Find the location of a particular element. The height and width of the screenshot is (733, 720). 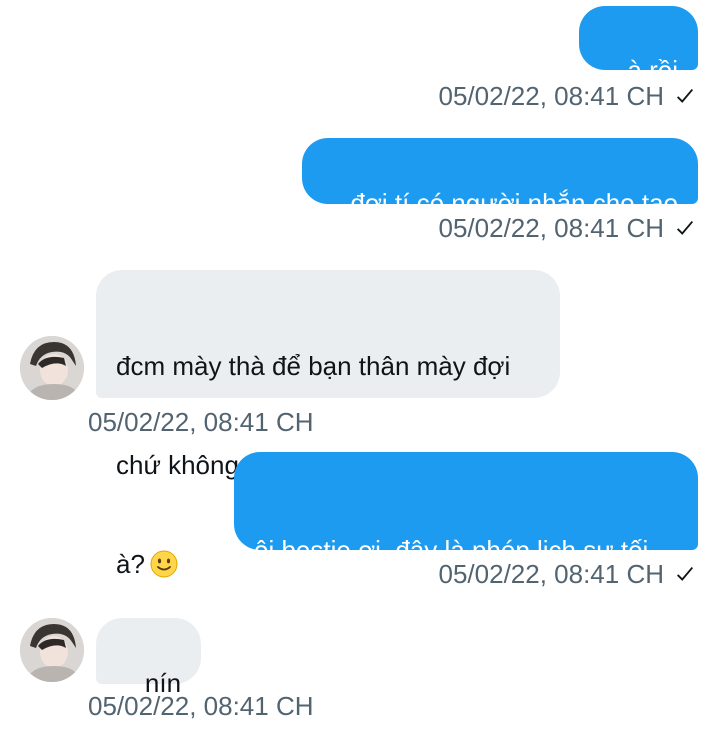

slightly-smiling-face-emoji is located at coordinates (164, 564).